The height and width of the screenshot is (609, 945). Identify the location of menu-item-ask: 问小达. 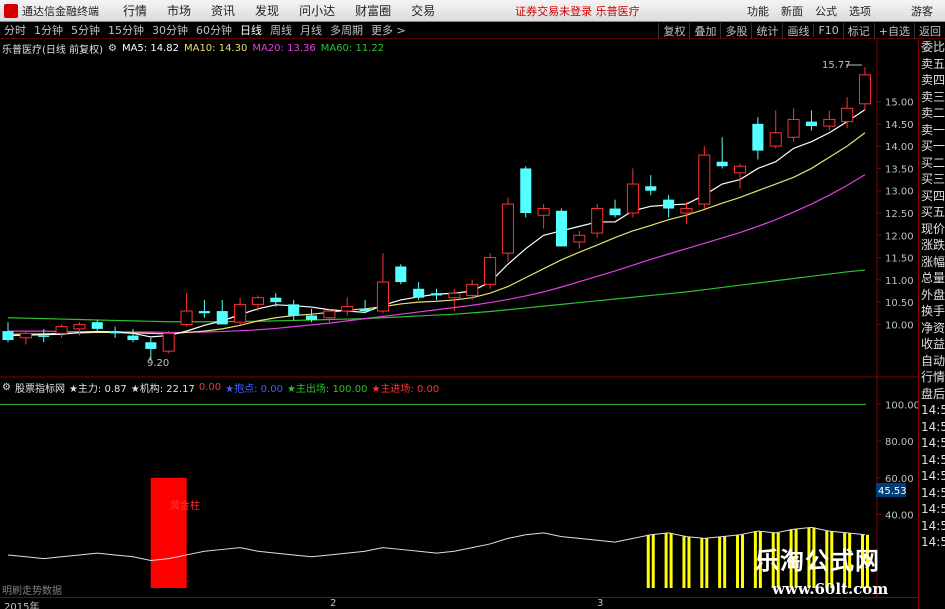
(317, 10).